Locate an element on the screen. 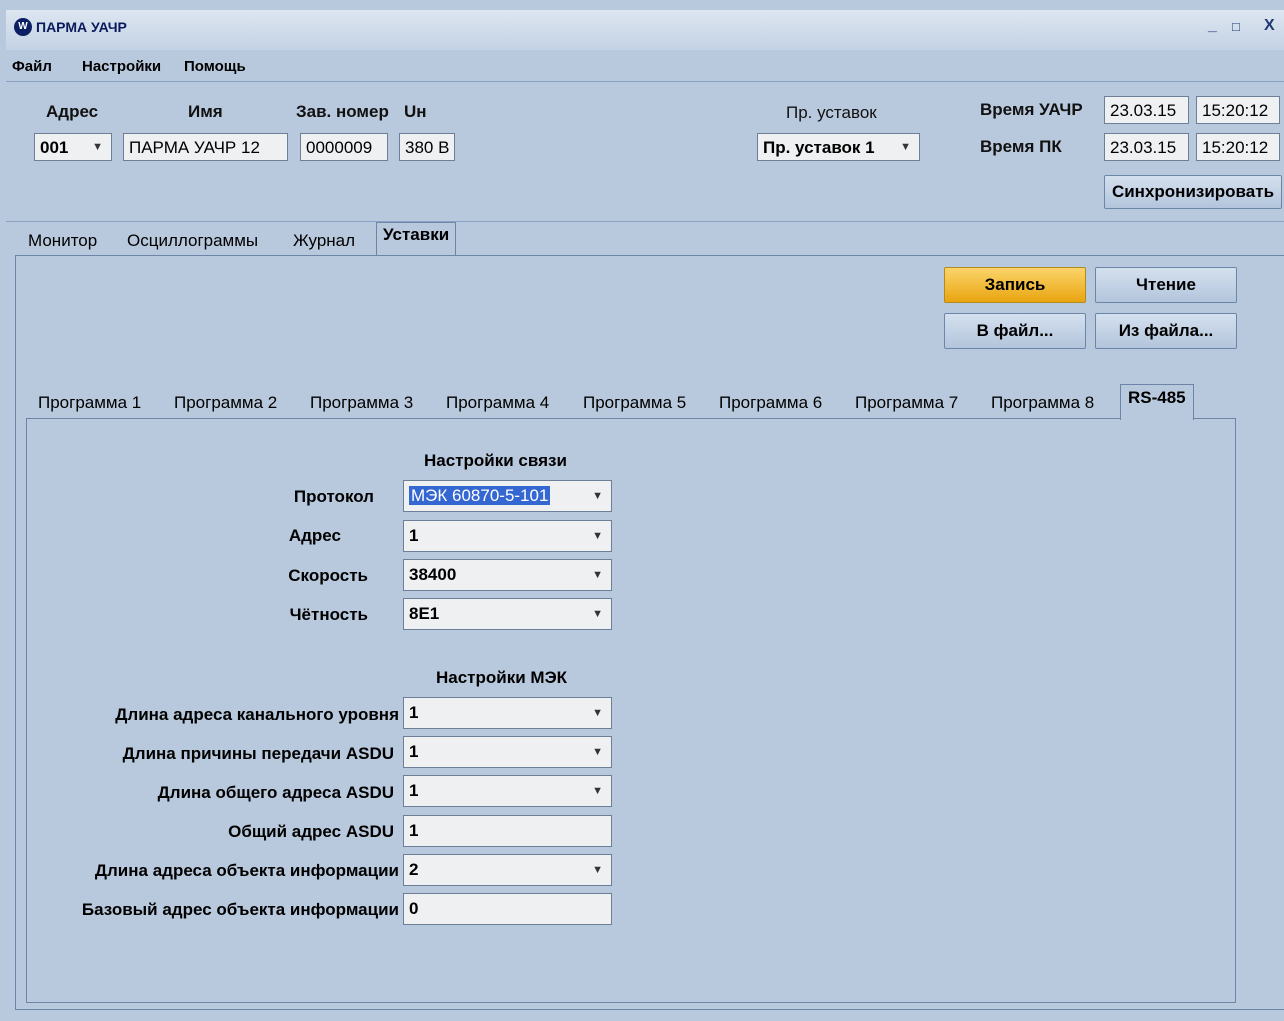 The width and height of the screenshot is (1284, 1021). cot-len-value: 1 is located at coordinates (414, 751).